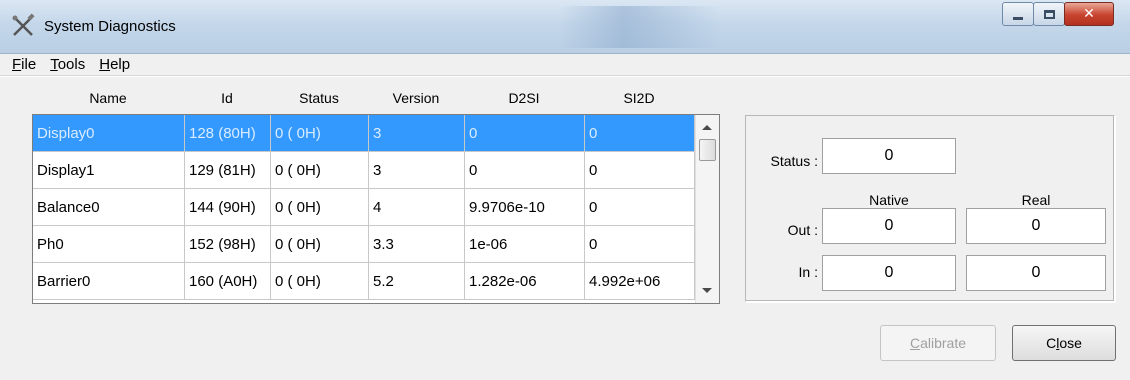  What do you see at coordinates (915, 343) in the screenshot?
I see `calibrate-mnemonic: C` at bounding box center [915, 343].